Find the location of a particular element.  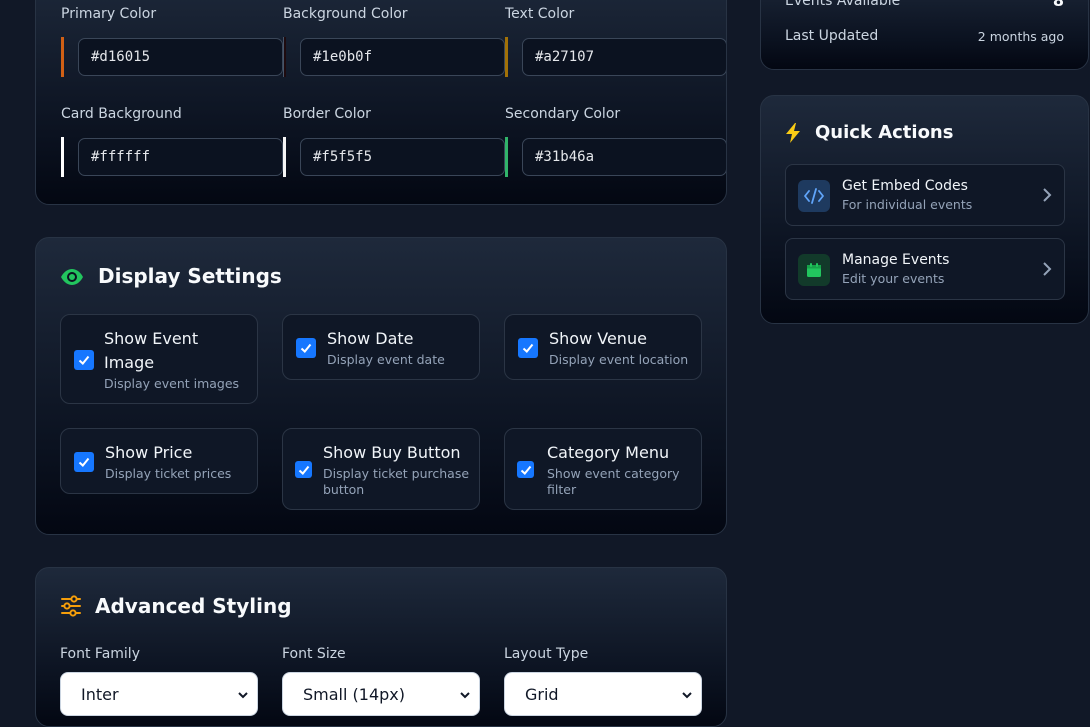

font-size-label: Font Size is located at coordinates (314, 654).